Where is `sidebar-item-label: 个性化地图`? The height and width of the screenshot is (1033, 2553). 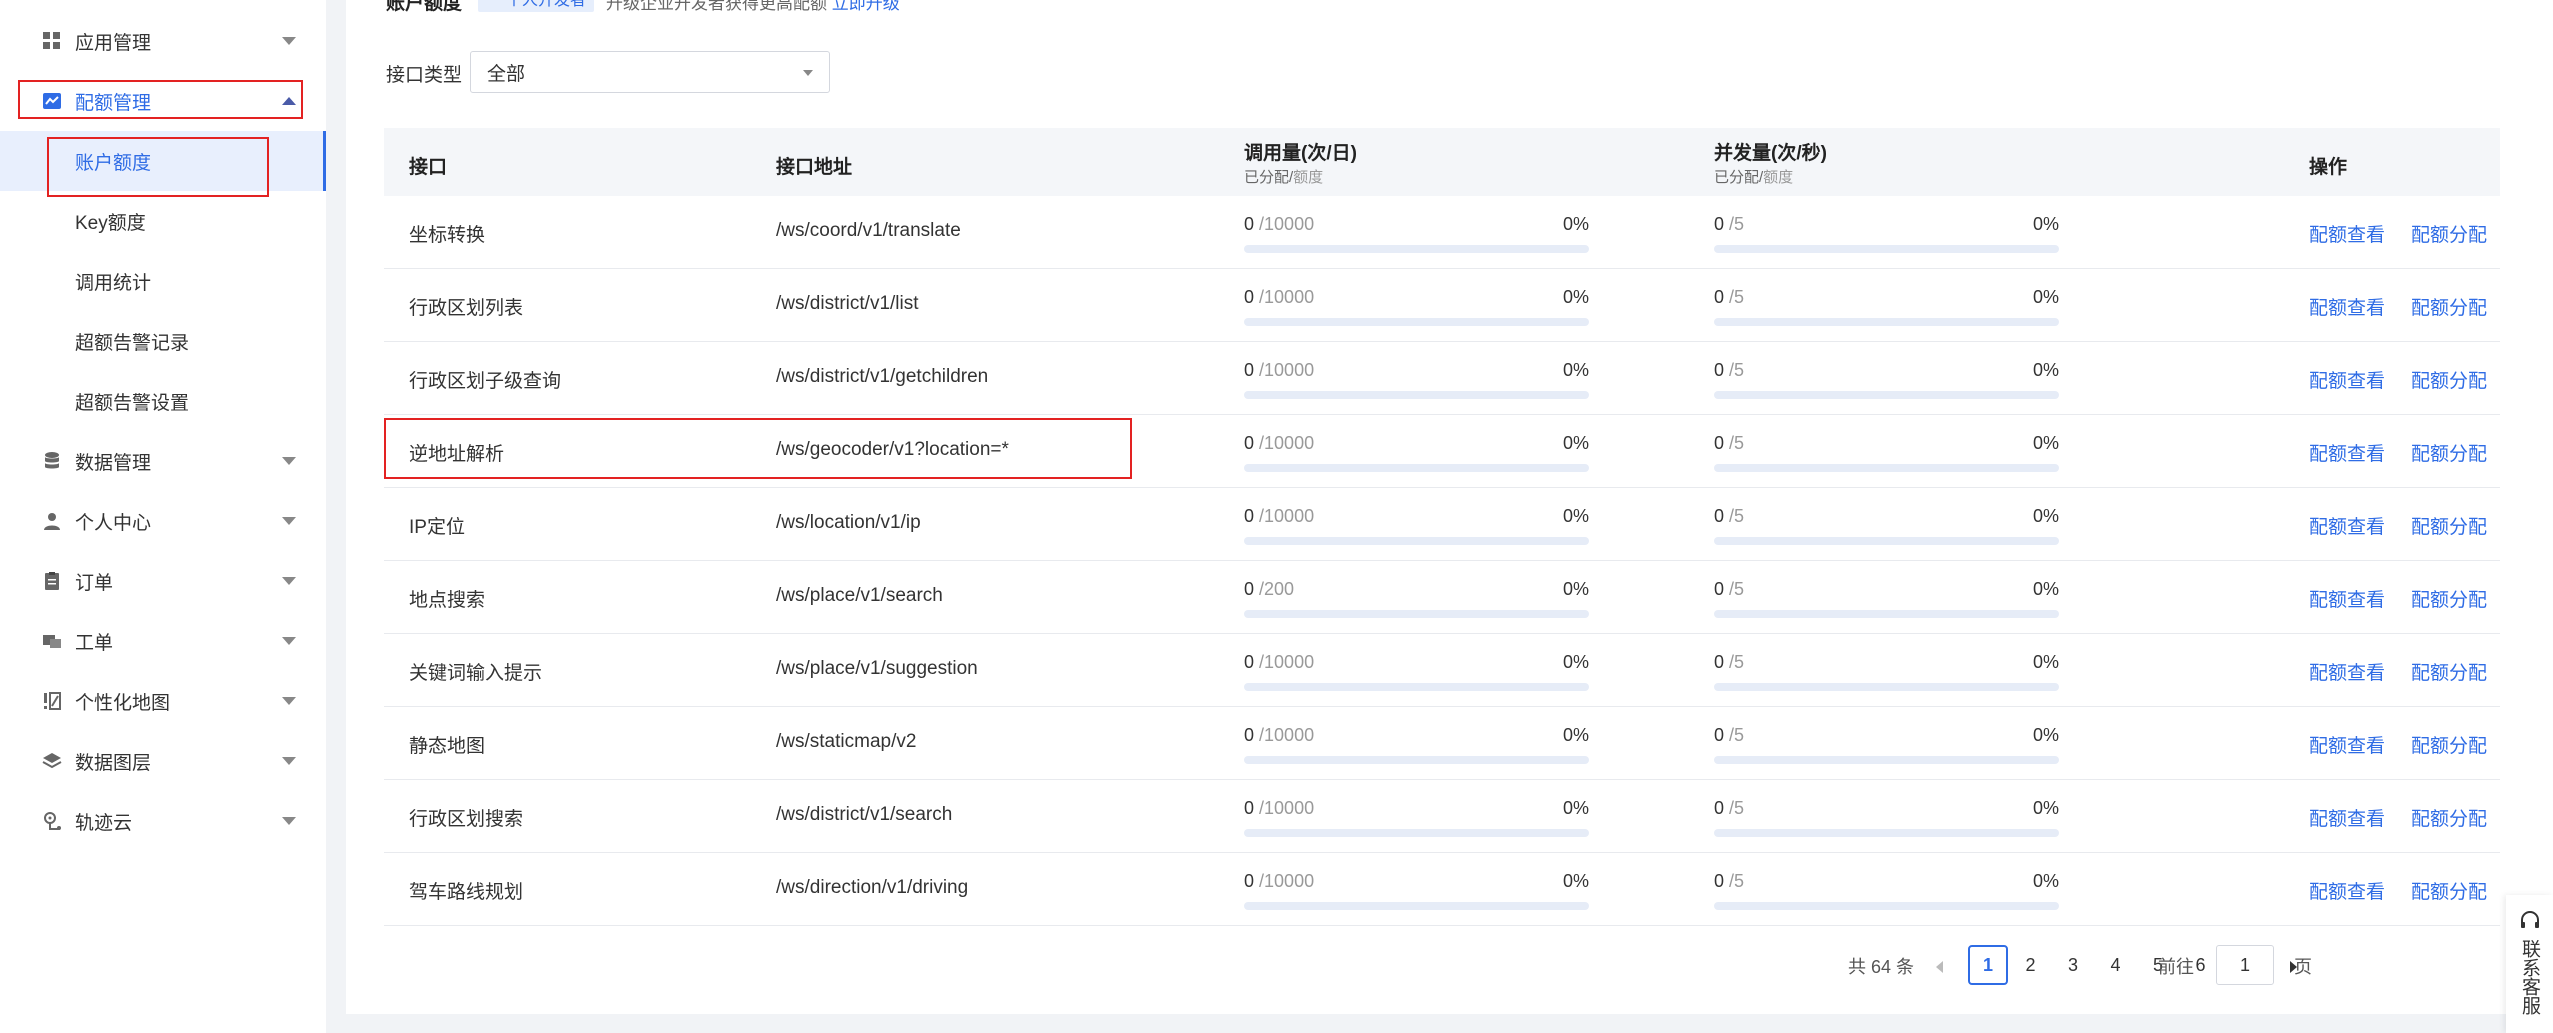 sidebar-item-label: 个性化地图 is located at coordinates (123, 703).